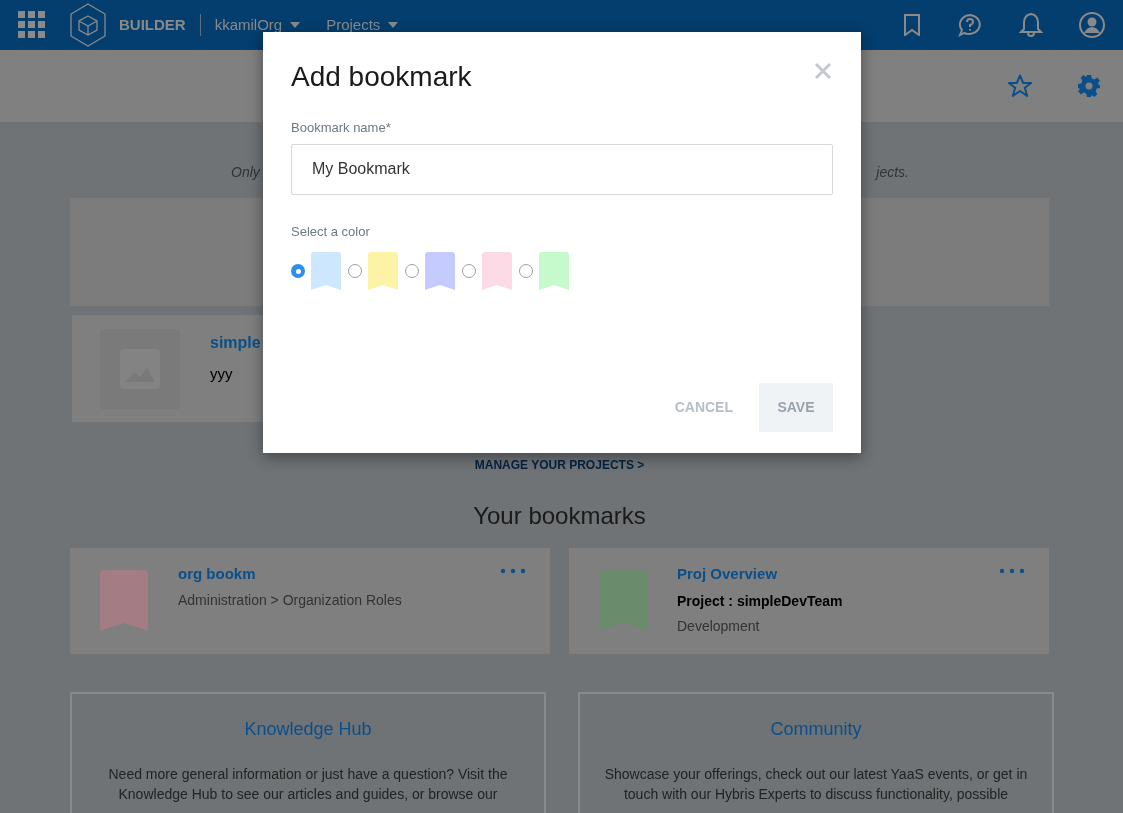  Describe the element at coordinates (381, 77) in the screenshot. I see `dialog-title: Add bookmark` at that location.